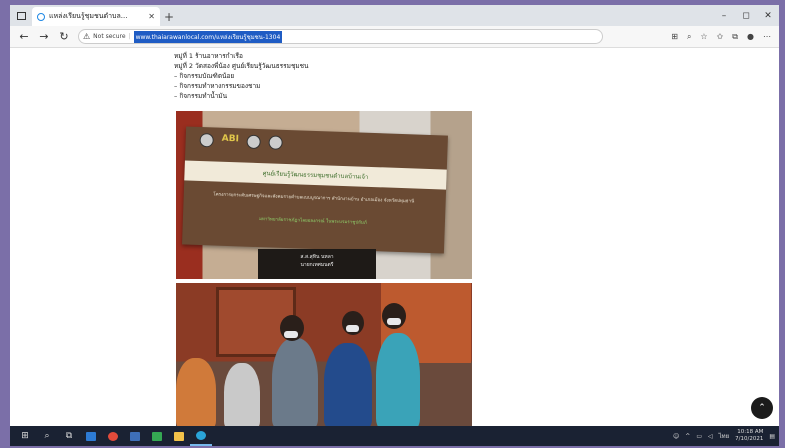  I want to click on text-line: – กิจกรรมบัณฑิตน้อย, so click(204, 76).